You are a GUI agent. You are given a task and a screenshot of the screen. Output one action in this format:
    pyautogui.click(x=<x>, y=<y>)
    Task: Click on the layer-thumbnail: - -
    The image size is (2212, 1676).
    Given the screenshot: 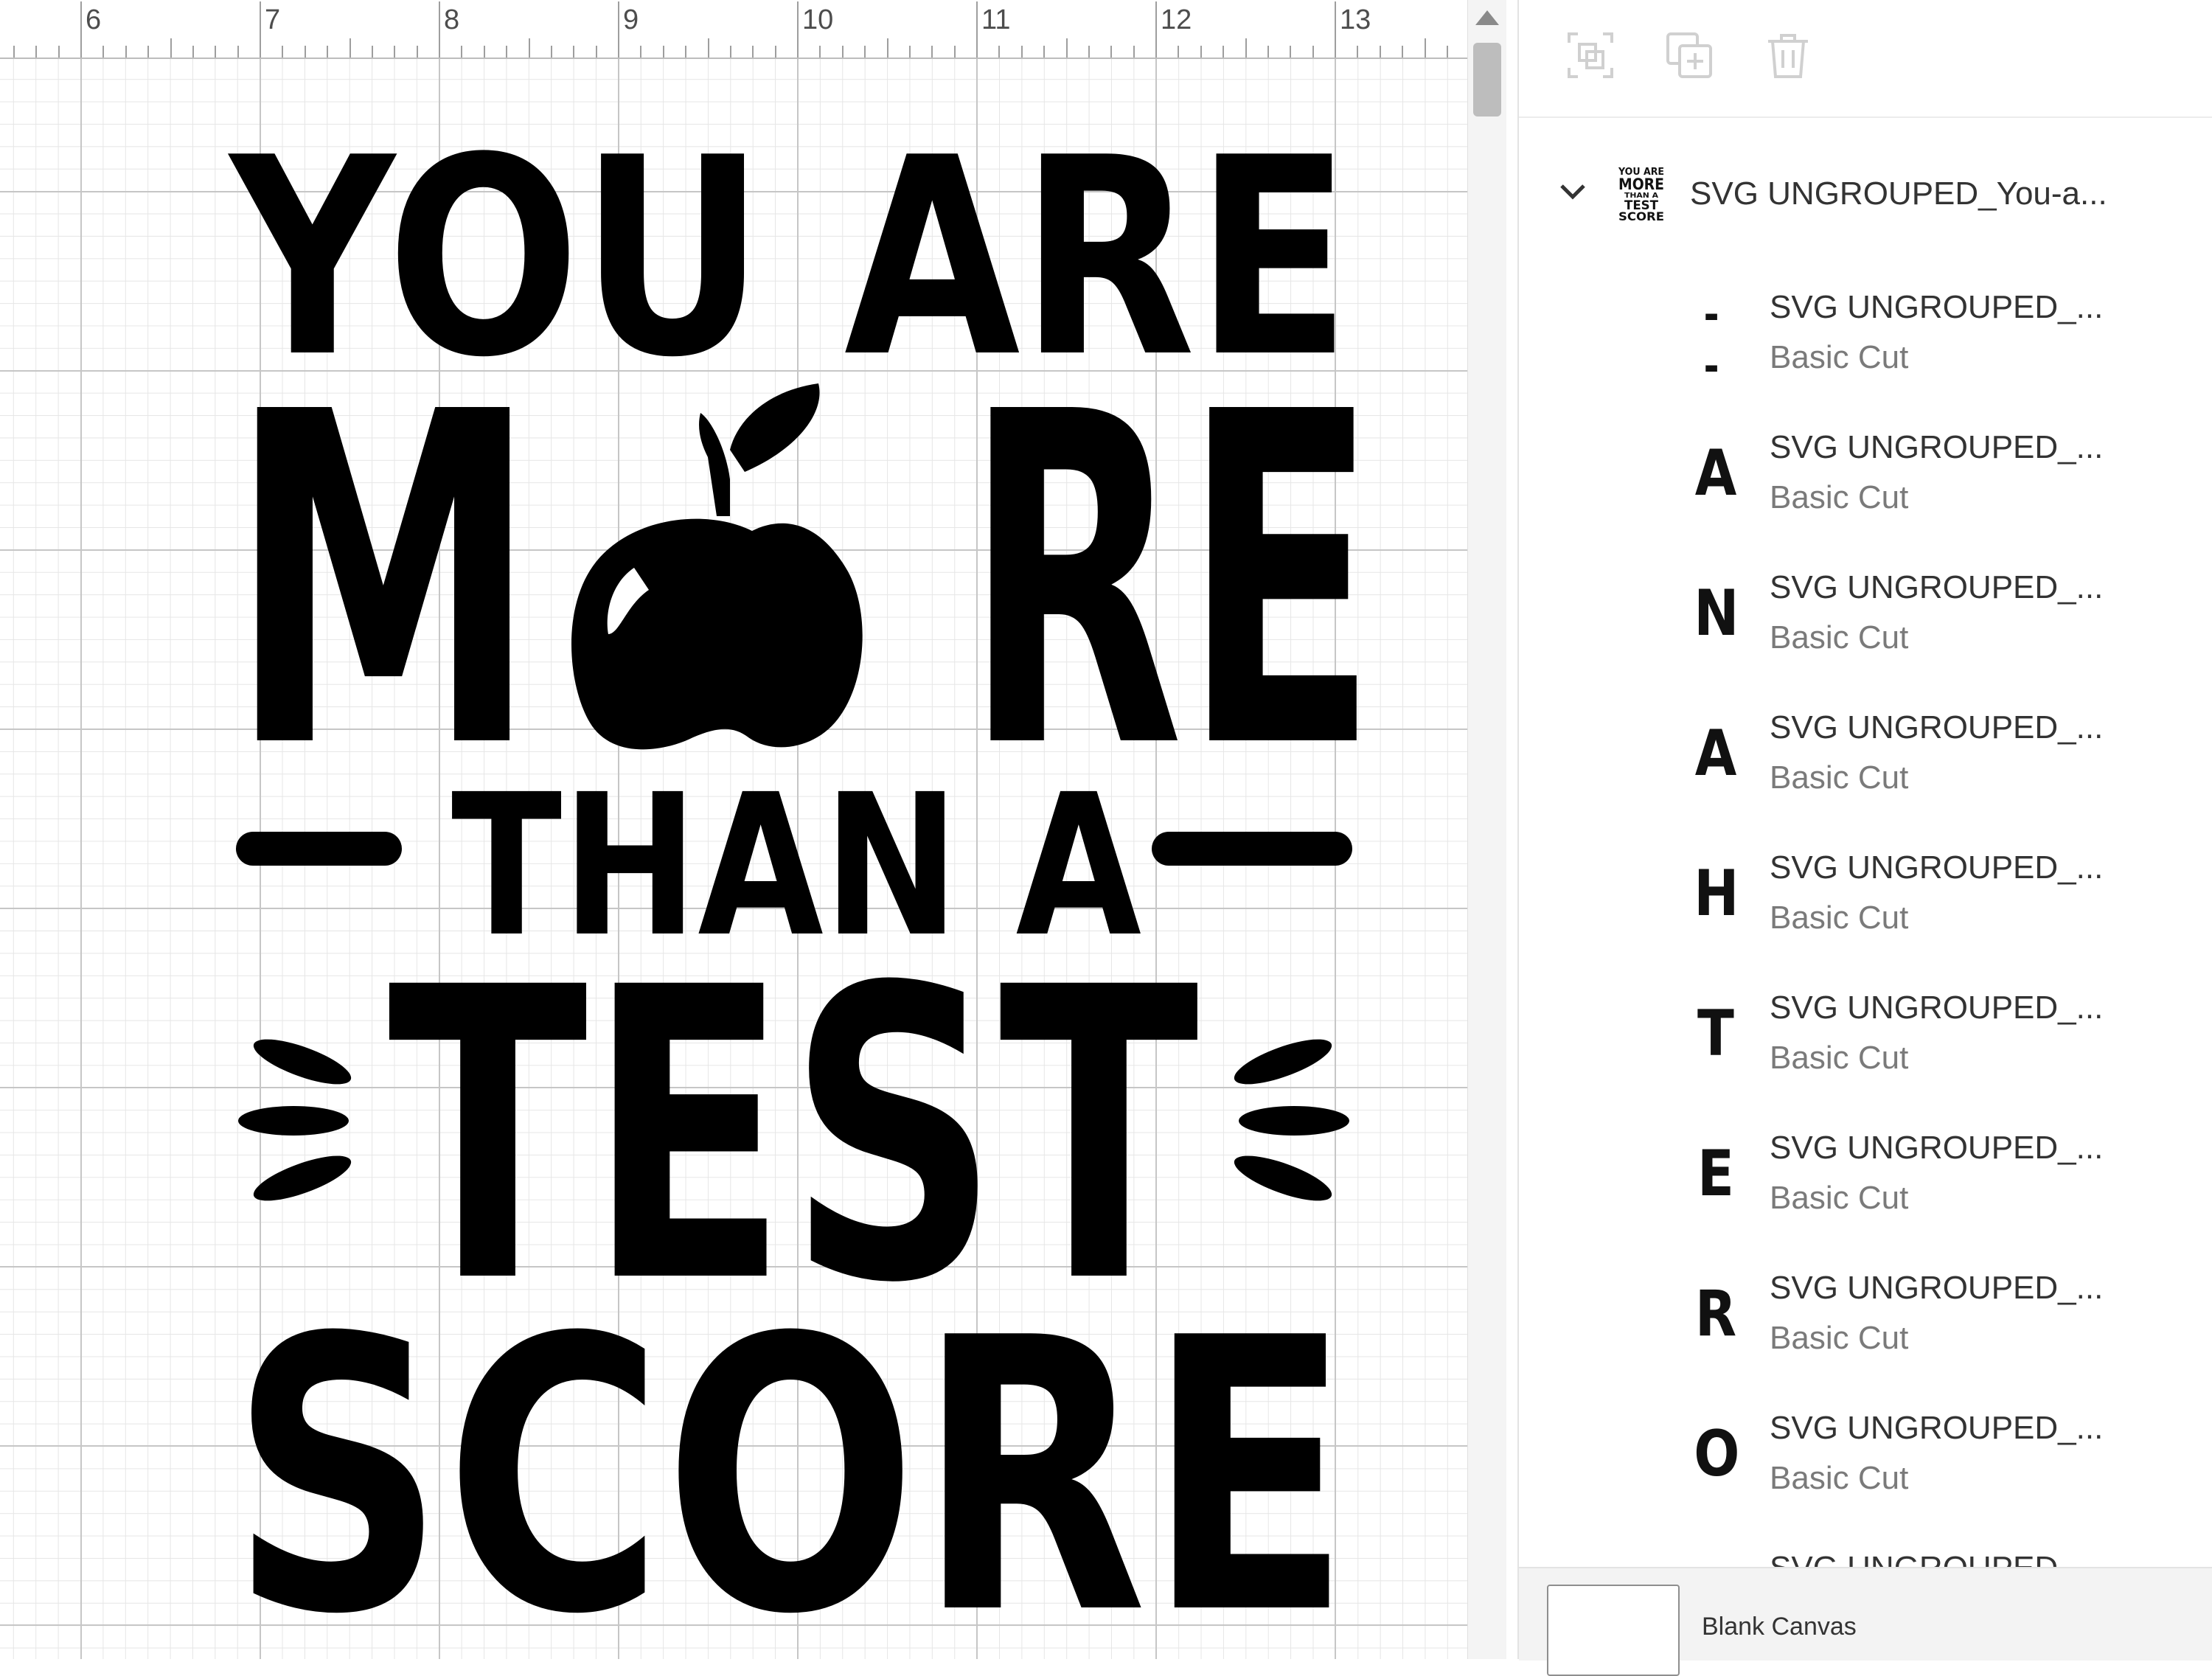 What is the action you would take?
    pyautogui.click(x=1715, y=340)
    